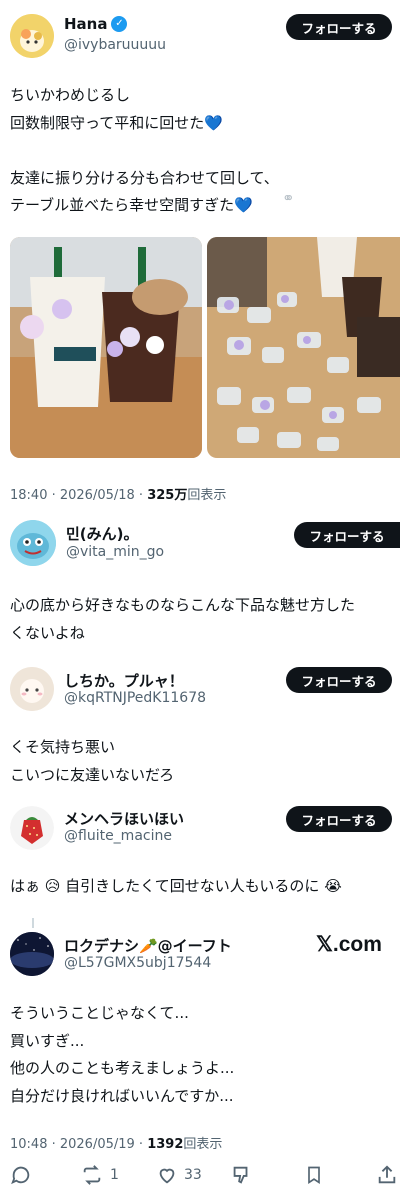 The image size is (400, 1192). I want to click on post-timestamp: 18:40 · 2026/05/18 · 325万回表示, so click(118, 493).